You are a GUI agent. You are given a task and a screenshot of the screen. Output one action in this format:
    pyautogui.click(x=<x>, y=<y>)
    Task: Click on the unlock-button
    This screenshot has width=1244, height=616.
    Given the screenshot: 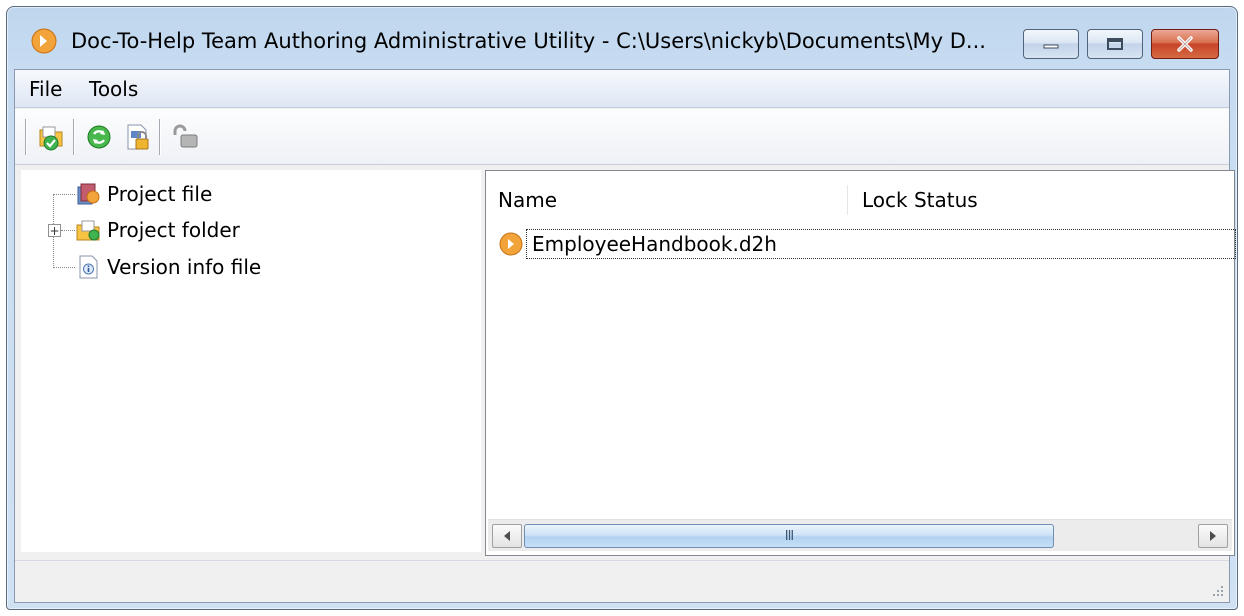 What is the action you would take?
    pyautogui.click(x=185, y=137)
    